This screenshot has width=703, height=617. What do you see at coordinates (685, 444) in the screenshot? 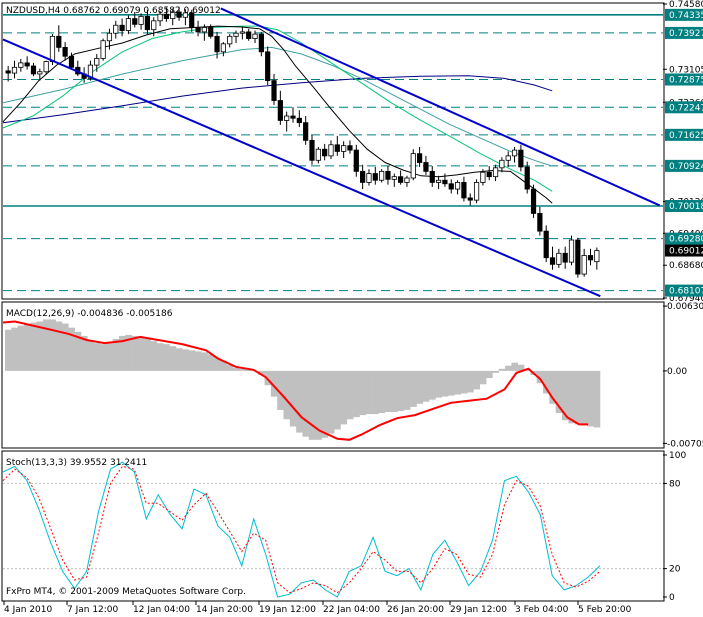
I see `macd-tick-label: -0.00705` at bounding box center [685, 444].